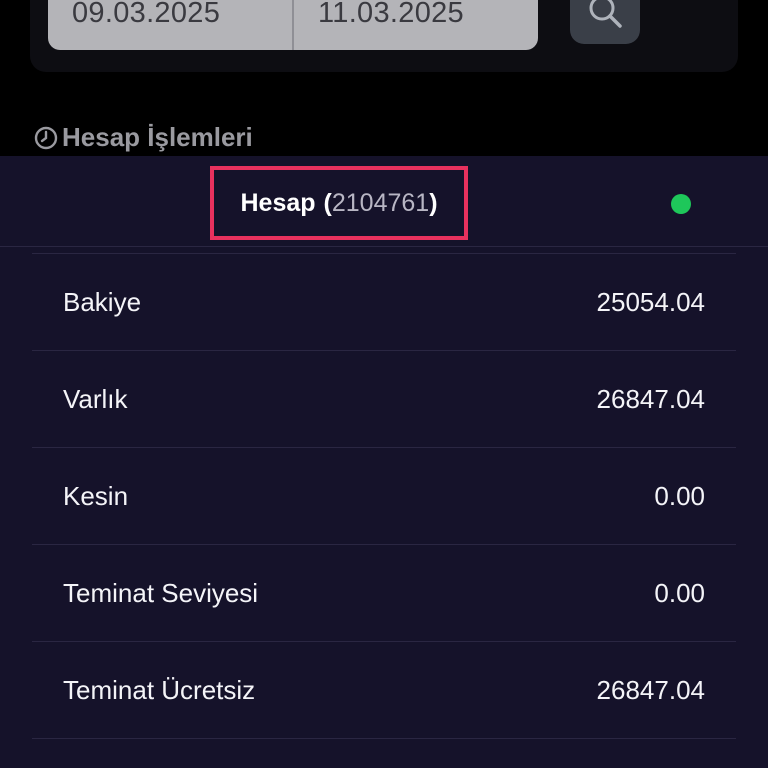 This screenshot has width=768, height=768. Describe the element at coordinates (415, 25) in the screenshot. I see `end-date-field: 11.03.2025` at that location.